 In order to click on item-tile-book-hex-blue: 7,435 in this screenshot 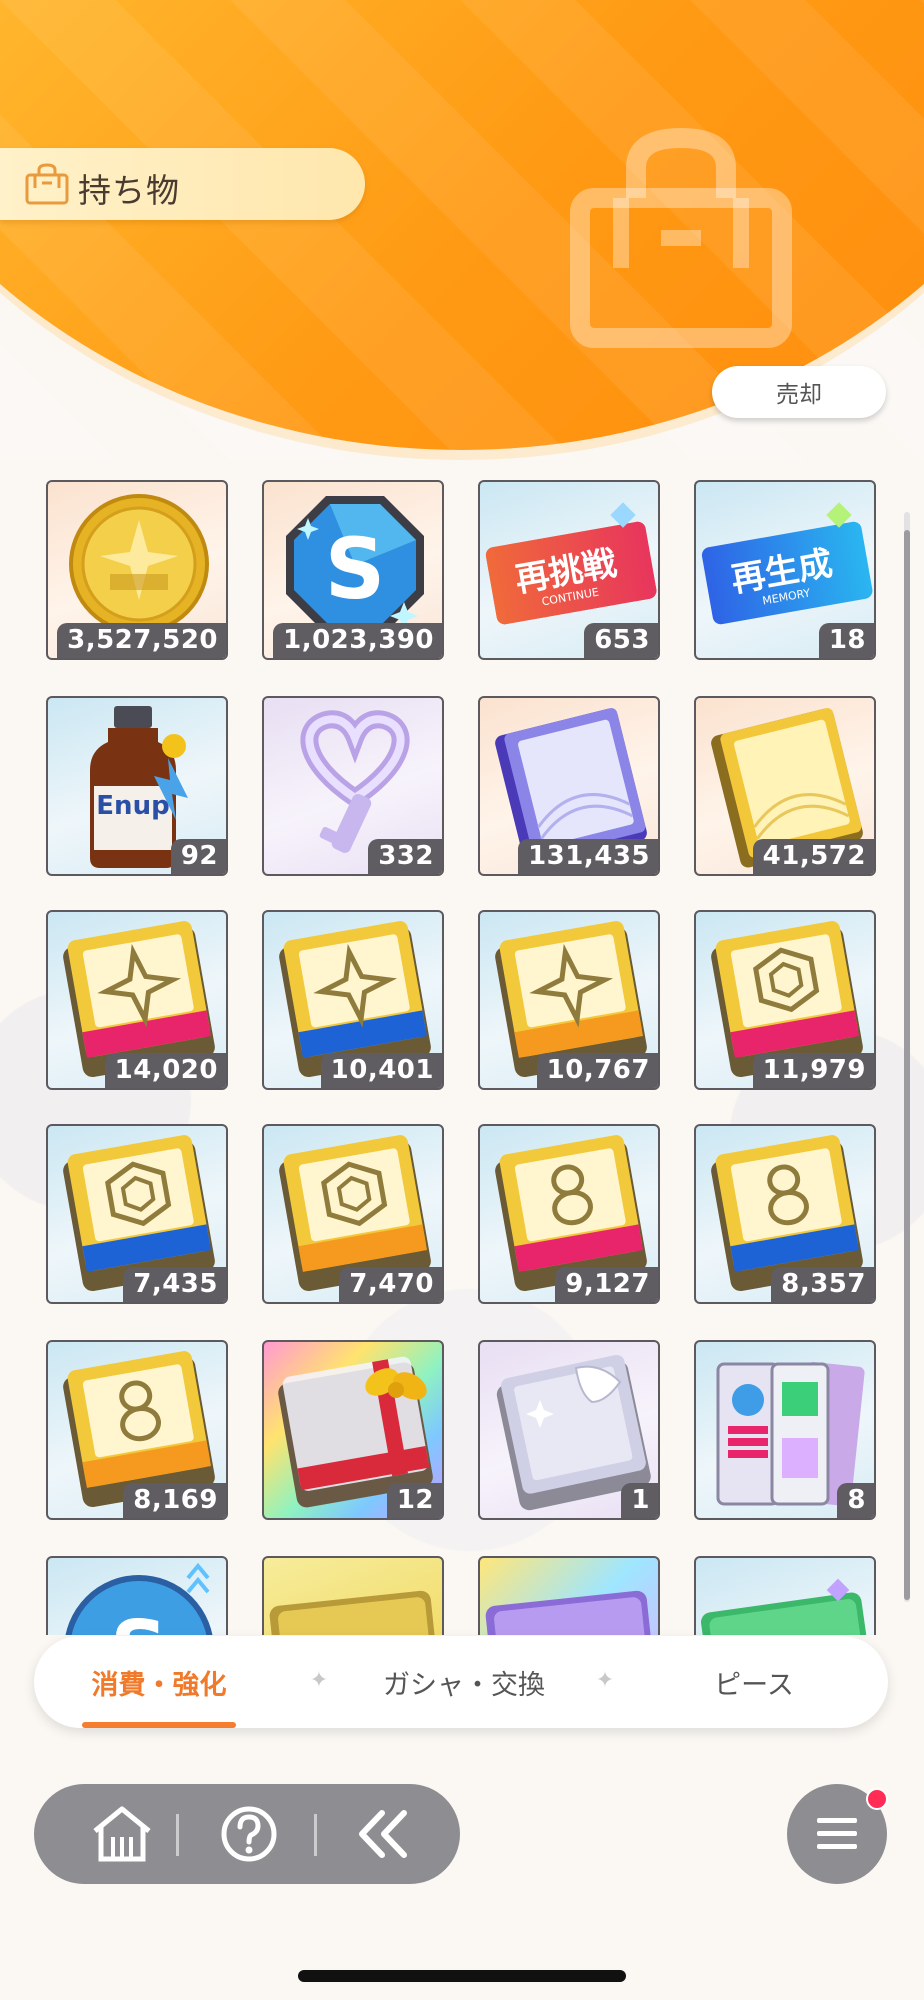, I will do `click(137, 1214)`.